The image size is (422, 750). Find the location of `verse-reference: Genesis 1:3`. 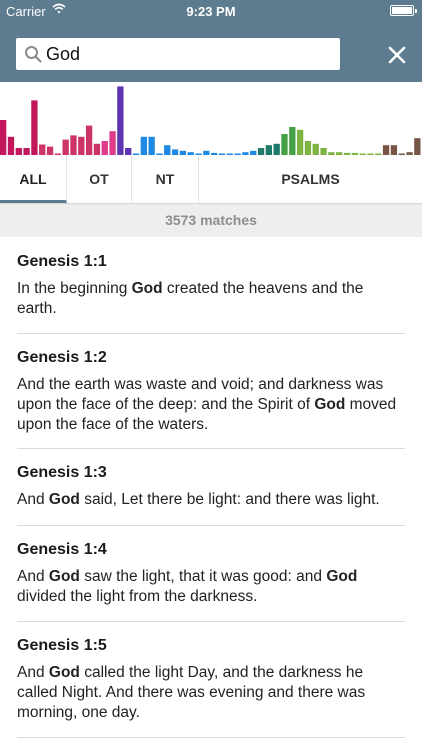

verse-reference: Genesis 1:3 is located at coordinates (62, 472).